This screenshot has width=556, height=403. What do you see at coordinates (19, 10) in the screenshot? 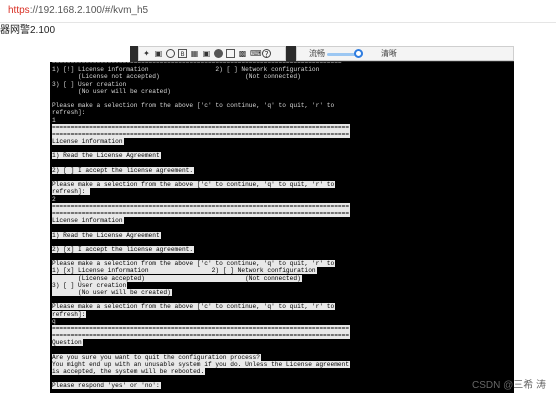
I see `url-scheme: https` at bounding box center [19, 10].